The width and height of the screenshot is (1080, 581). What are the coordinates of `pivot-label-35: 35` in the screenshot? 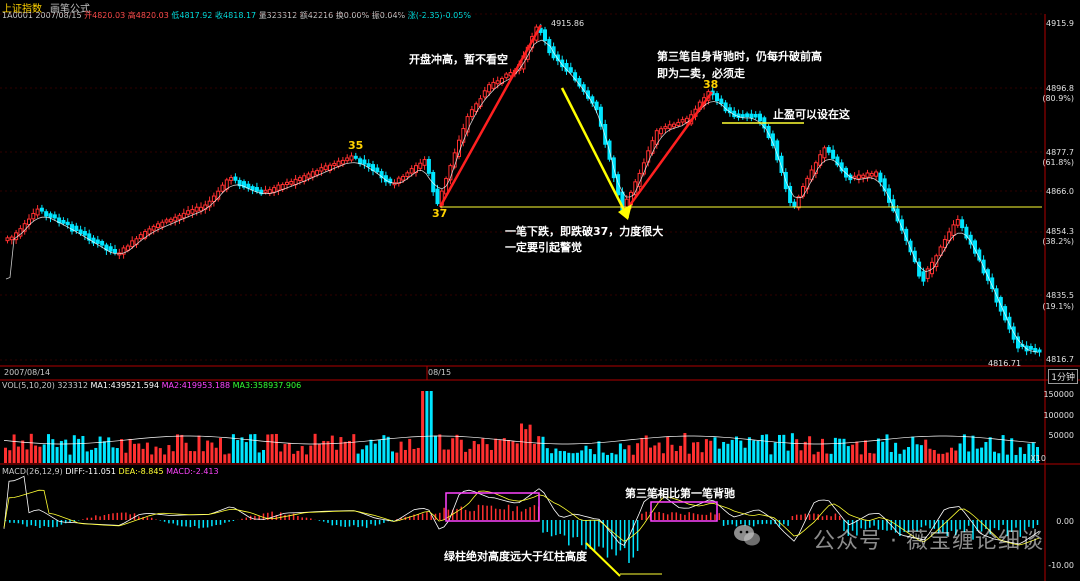 It's located at (356, 145).